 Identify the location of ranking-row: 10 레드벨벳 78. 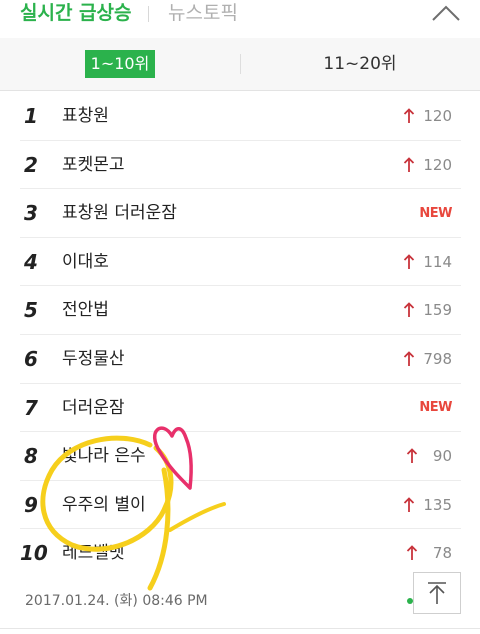
(240, 553).